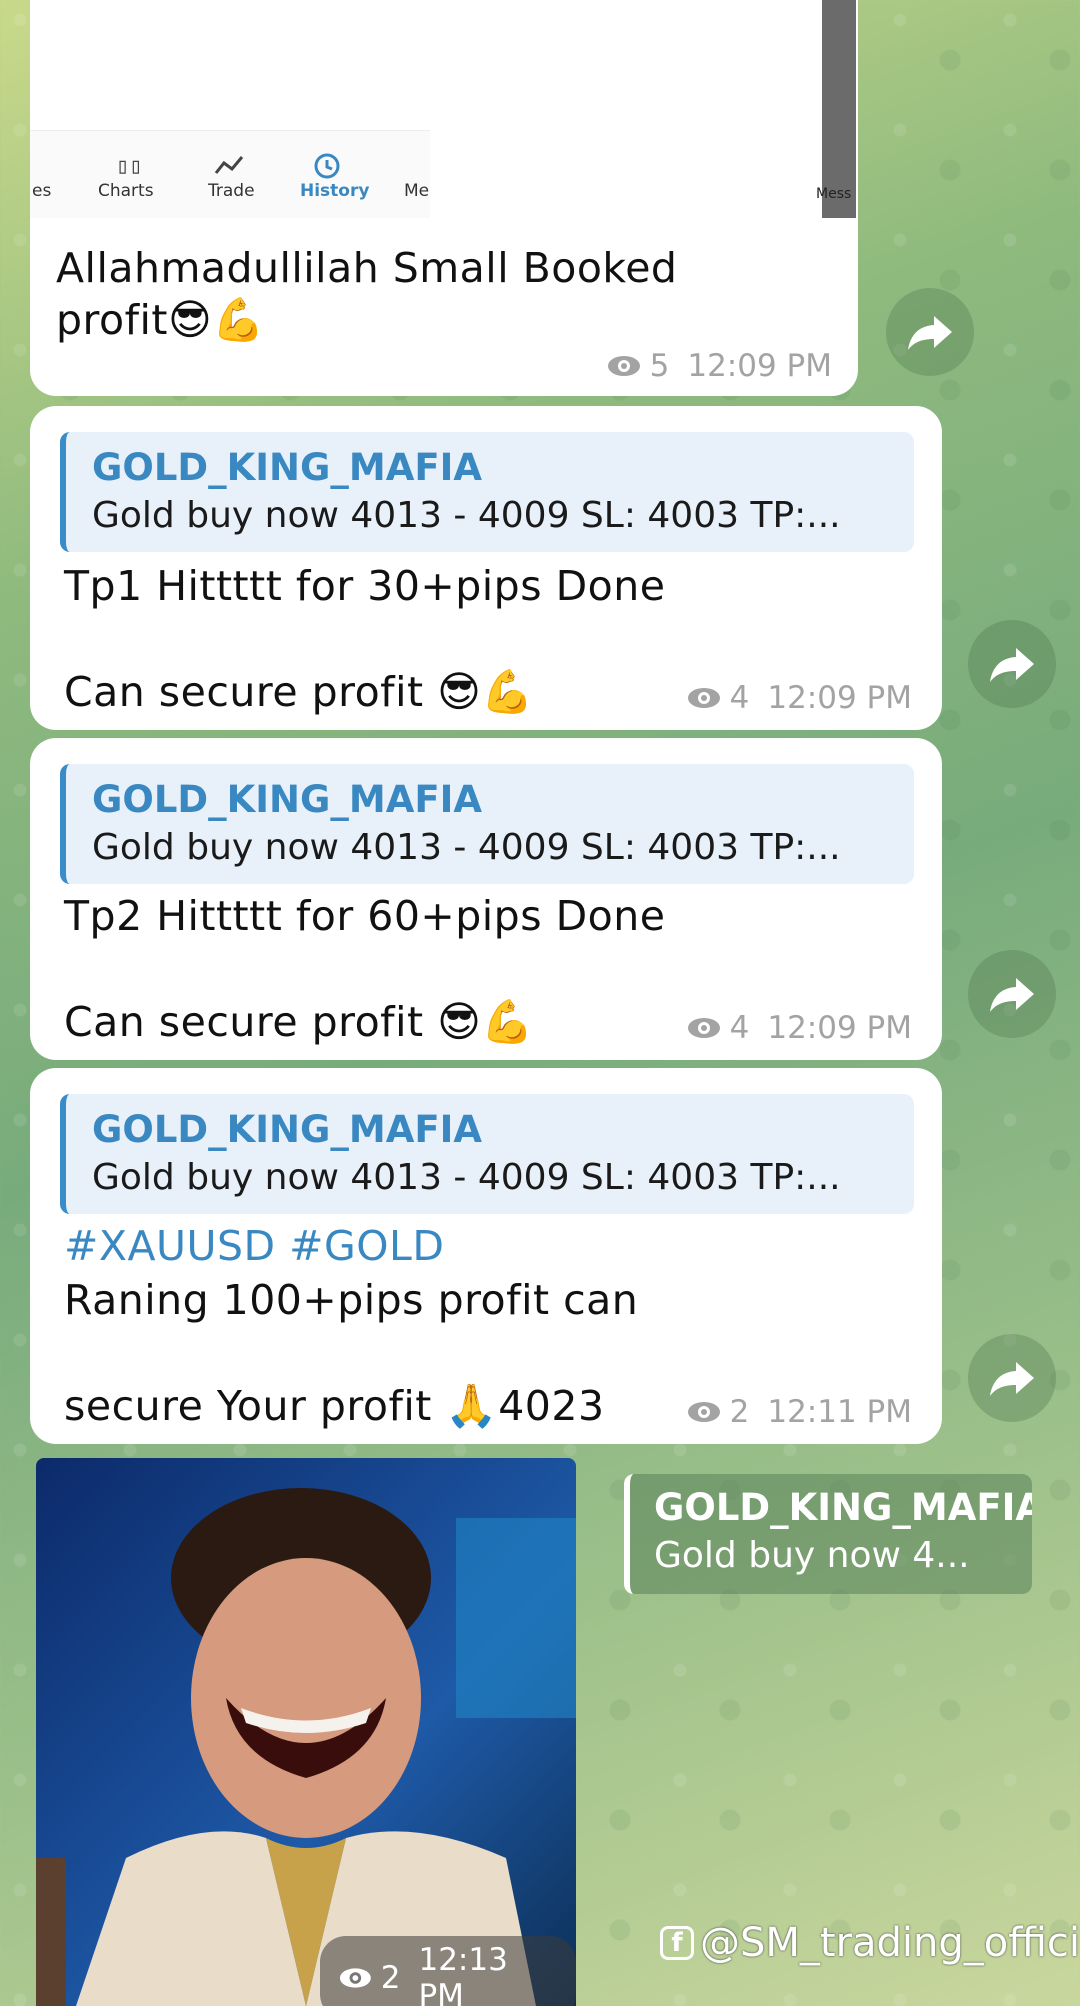 The width and height of the screenshot is (1080, 2006). I want to click on history-icon, so click(327, 168).